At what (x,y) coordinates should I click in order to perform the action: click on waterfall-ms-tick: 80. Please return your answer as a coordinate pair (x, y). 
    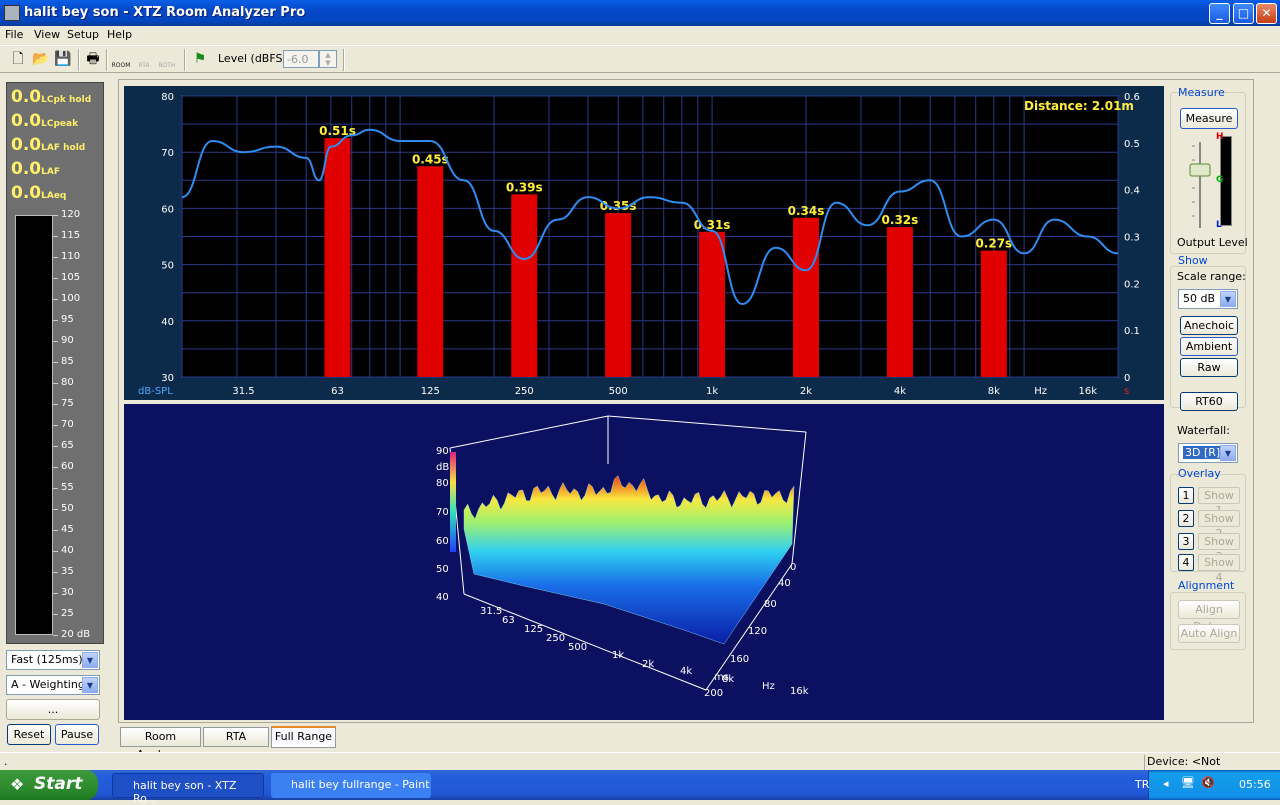
    Looking at the image, I should click on (770, 604).